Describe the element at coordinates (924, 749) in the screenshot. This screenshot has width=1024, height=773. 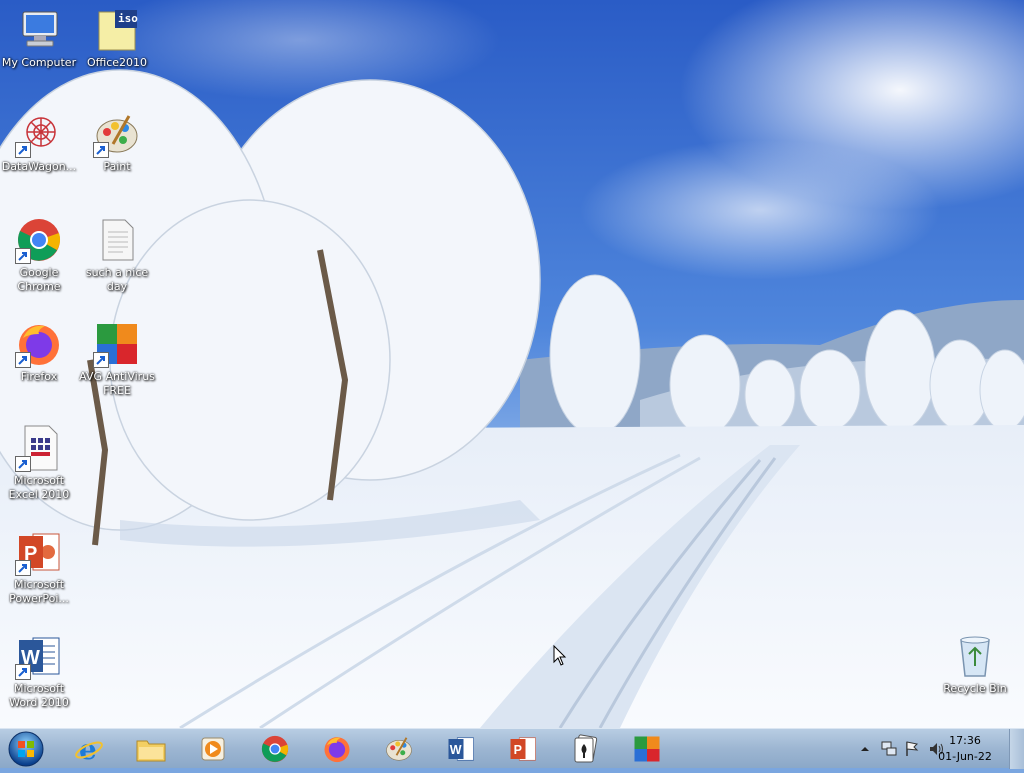
I see `system-tray: 17:36 01-Jun-22` at that location.